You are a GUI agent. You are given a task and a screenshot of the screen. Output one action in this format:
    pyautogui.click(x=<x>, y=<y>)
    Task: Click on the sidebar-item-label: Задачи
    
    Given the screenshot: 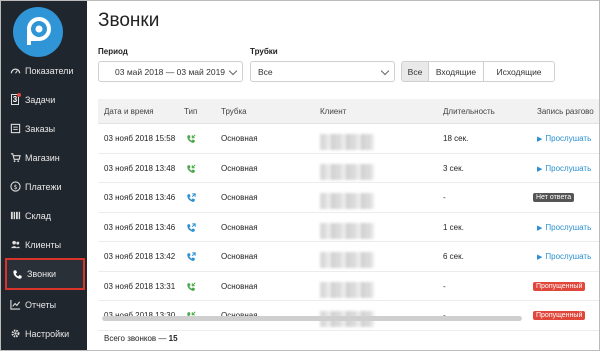 What is the action you would take?
    pyautogui.click(x=40, y=99)
    